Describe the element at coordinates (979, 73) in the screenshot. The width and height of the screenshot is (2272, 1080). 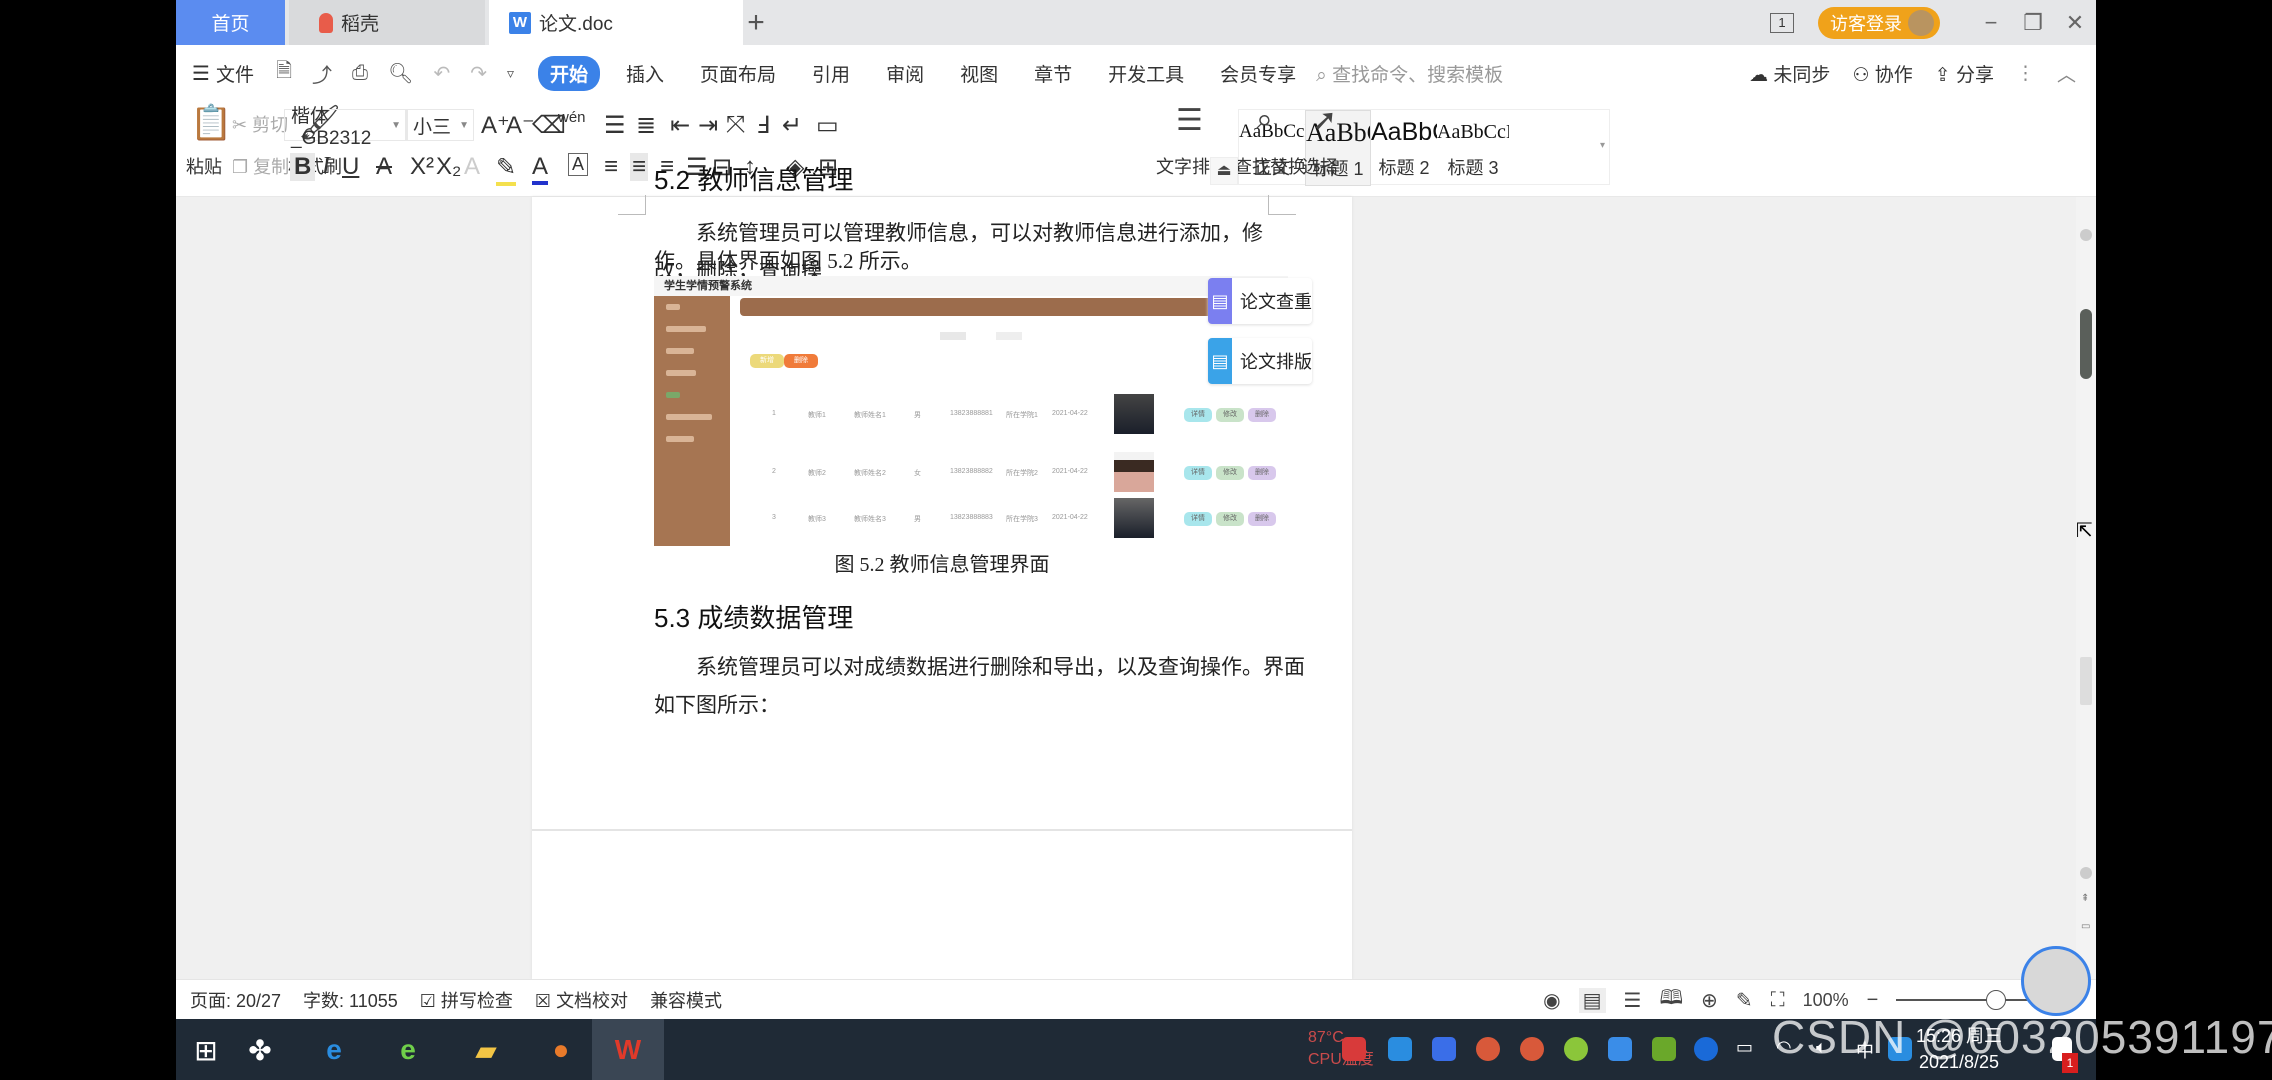
I see `menu-tab-view: 视图` at that location.